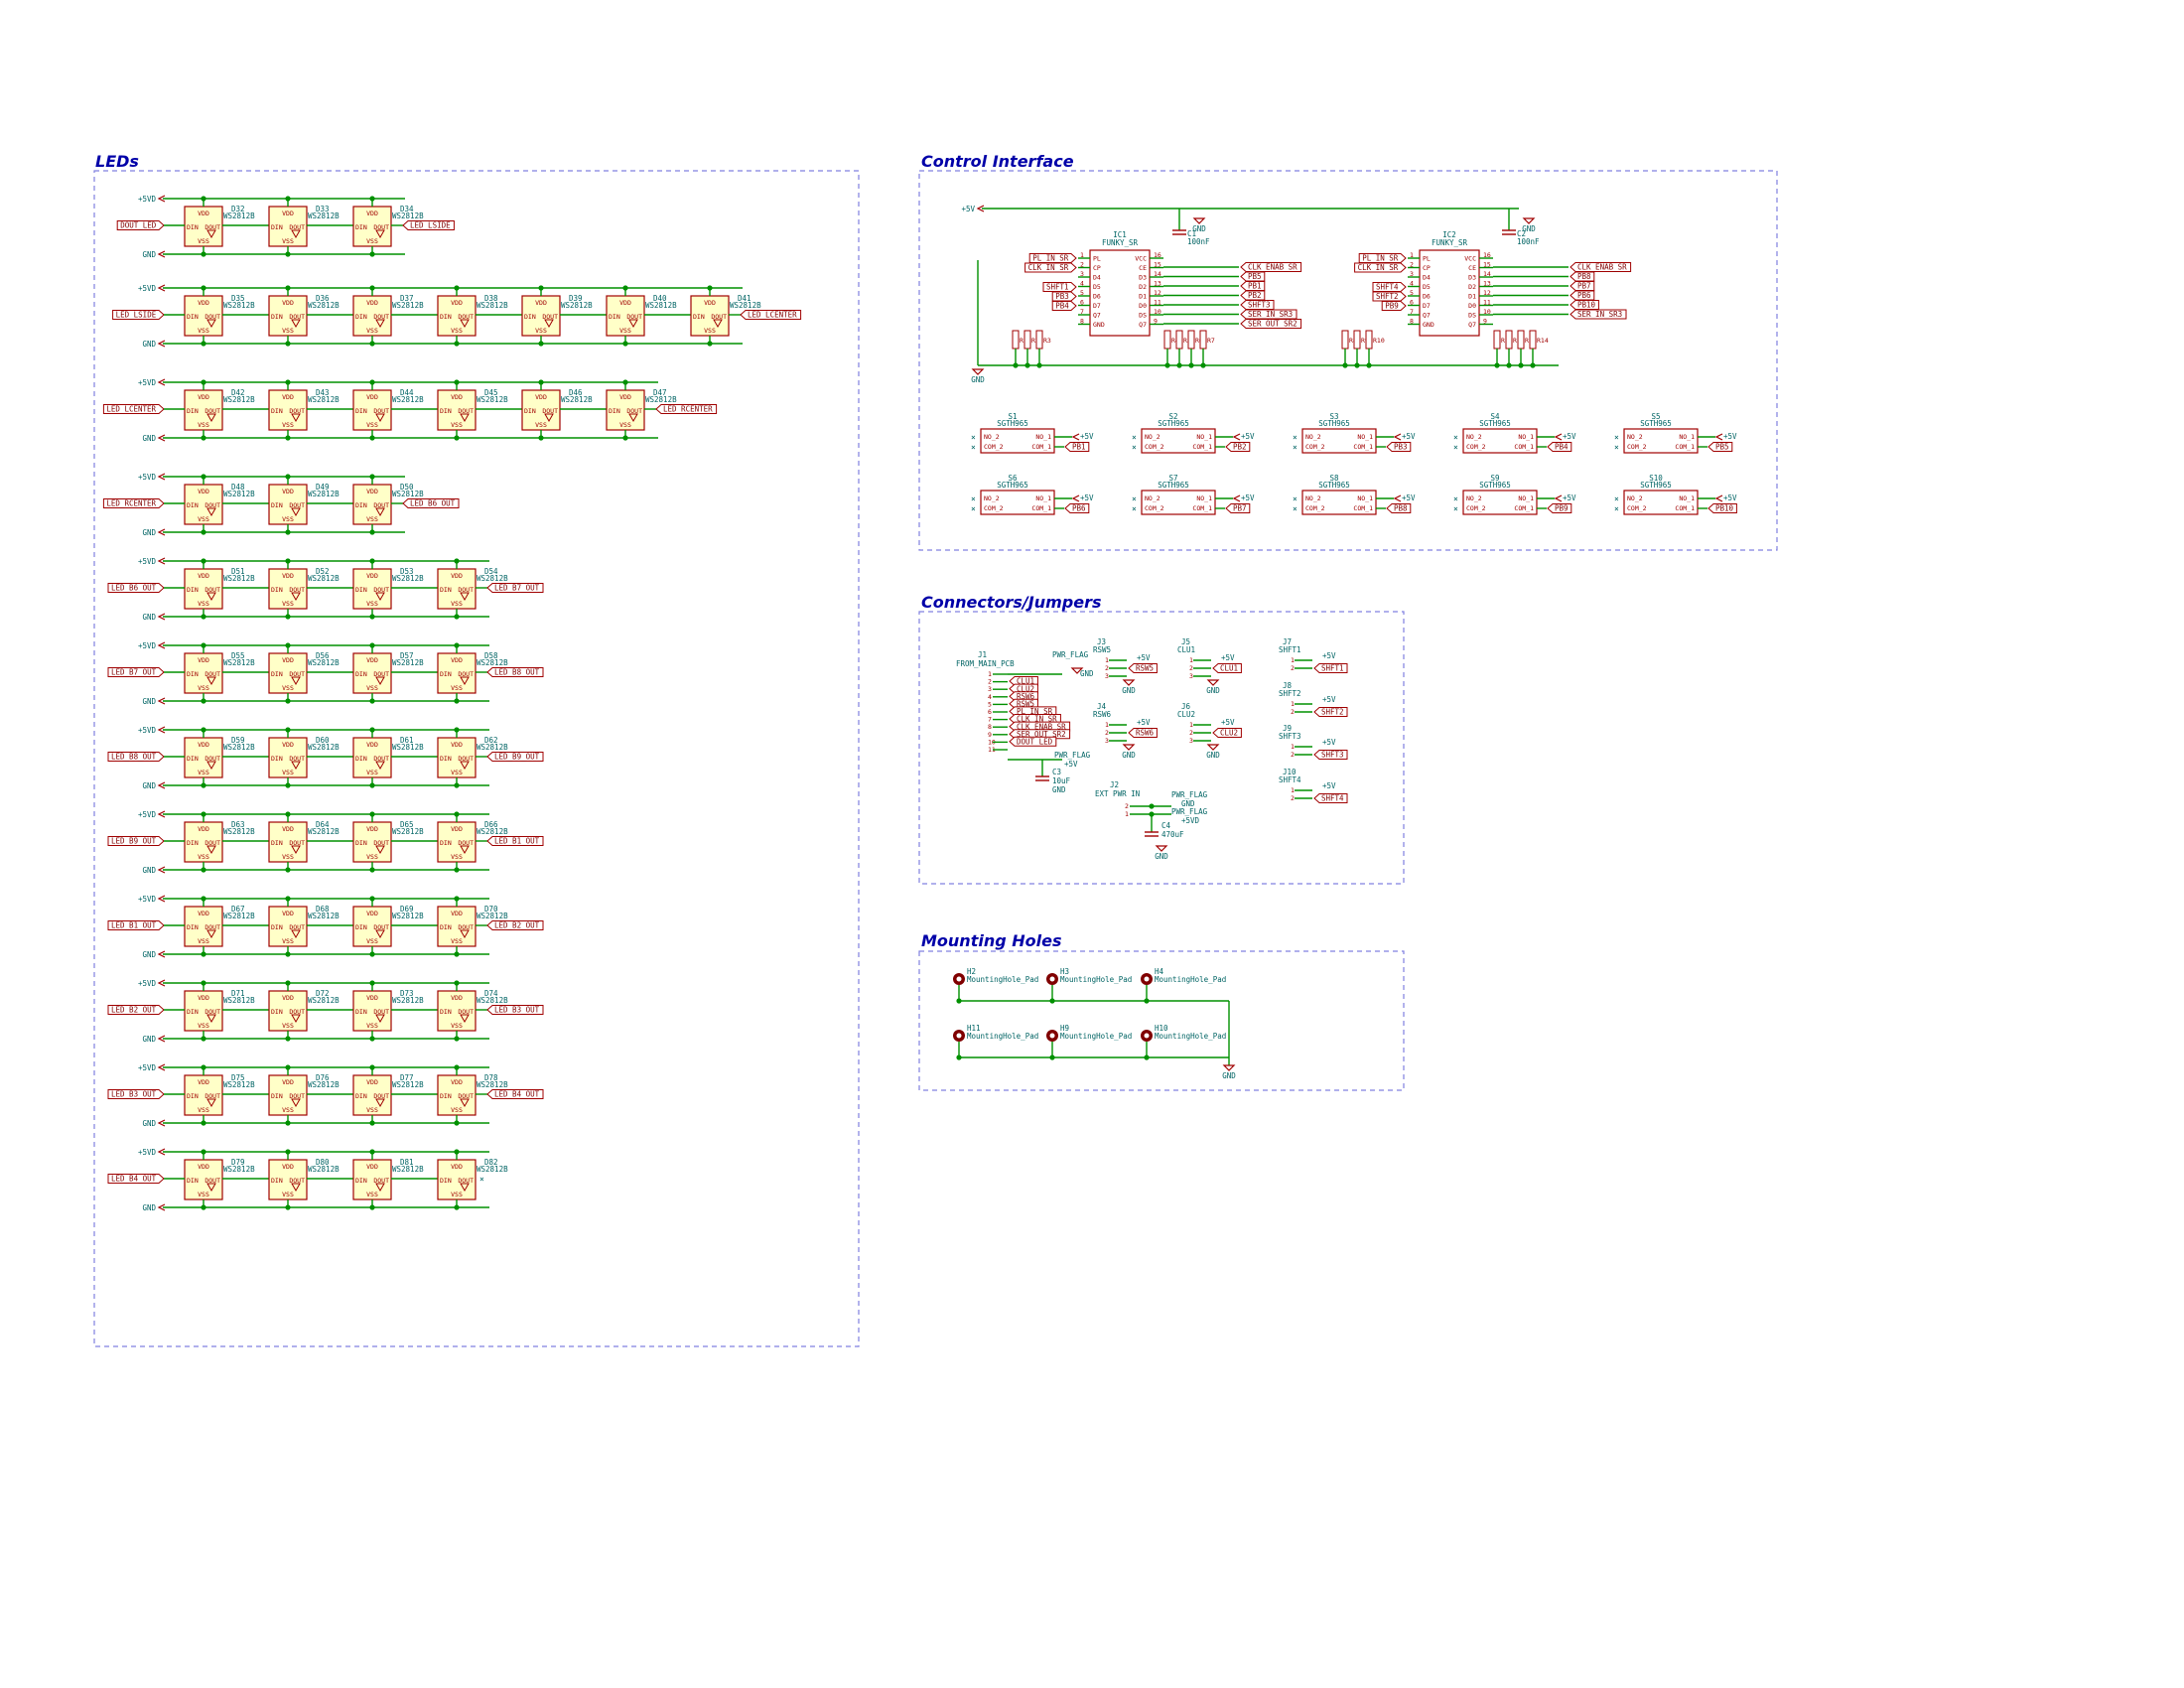 This screenshot has height=1688, width=2184. I want to click on switch-label-text: PB9, so click(1562, 508).